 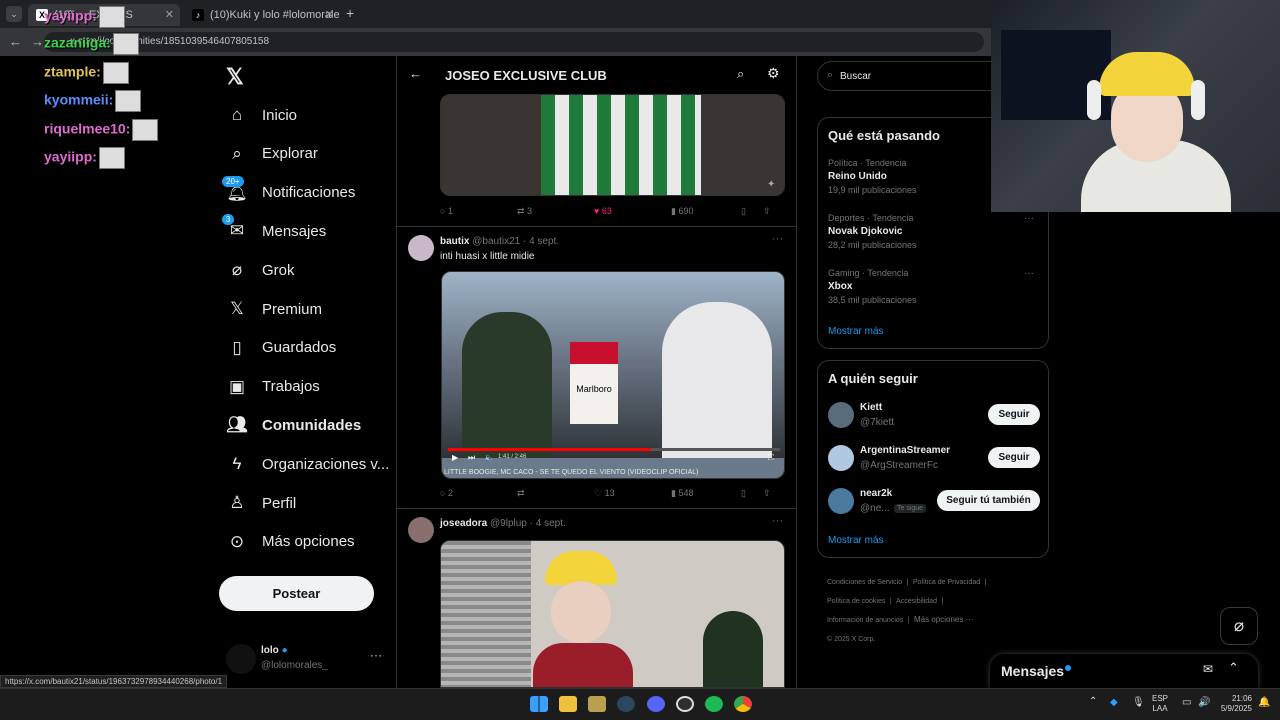 I want to click on clock: 21:06 5/9/2025, so click(x=1233, y=704).